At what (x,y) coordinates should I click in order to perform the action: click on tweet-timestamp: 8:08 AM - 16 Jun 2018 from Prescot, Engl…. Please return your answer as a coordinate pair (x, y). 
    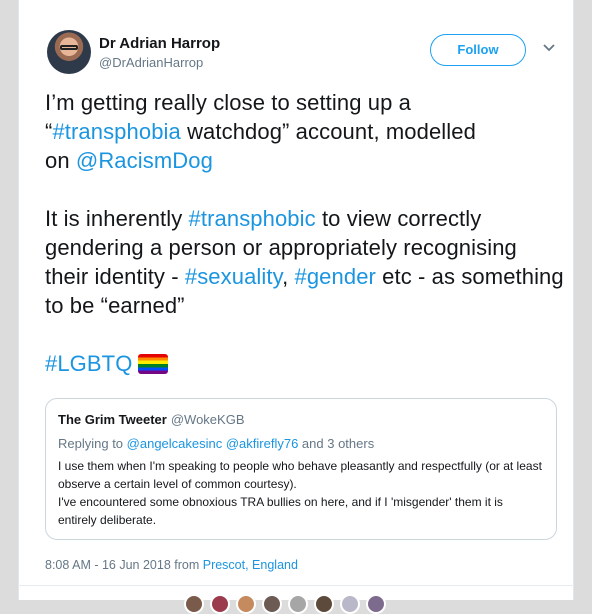
    Looking at the image, I should click on (171, 565).